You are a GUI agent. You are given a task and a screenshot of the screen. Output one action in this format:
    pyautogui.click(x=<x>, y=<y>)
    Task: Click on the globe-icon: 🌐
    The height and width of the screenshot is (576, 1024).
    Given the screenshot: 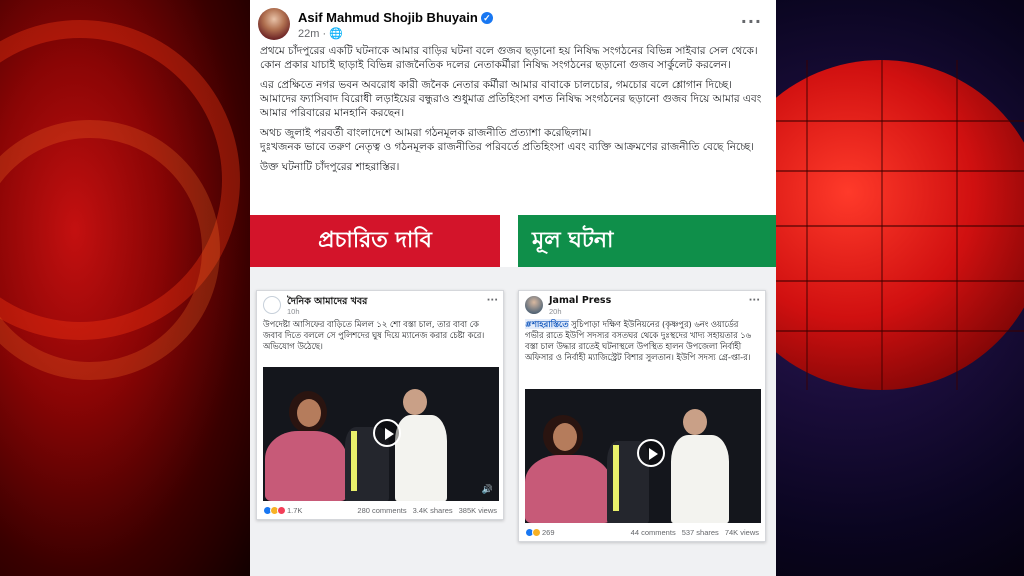 What is the action you would take?
    pyautogui.click(x=336, y=34)
    